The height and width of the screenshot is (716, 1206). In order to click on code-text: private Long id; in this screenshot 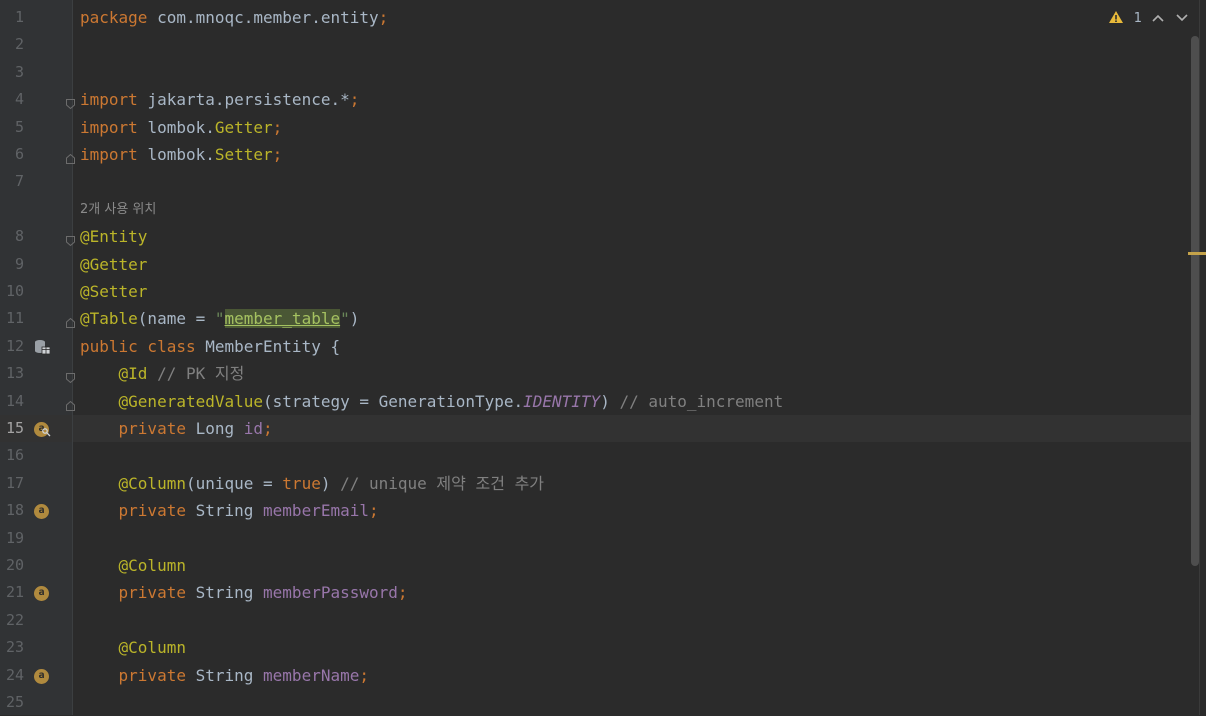, I will do `click(176, 428)`.